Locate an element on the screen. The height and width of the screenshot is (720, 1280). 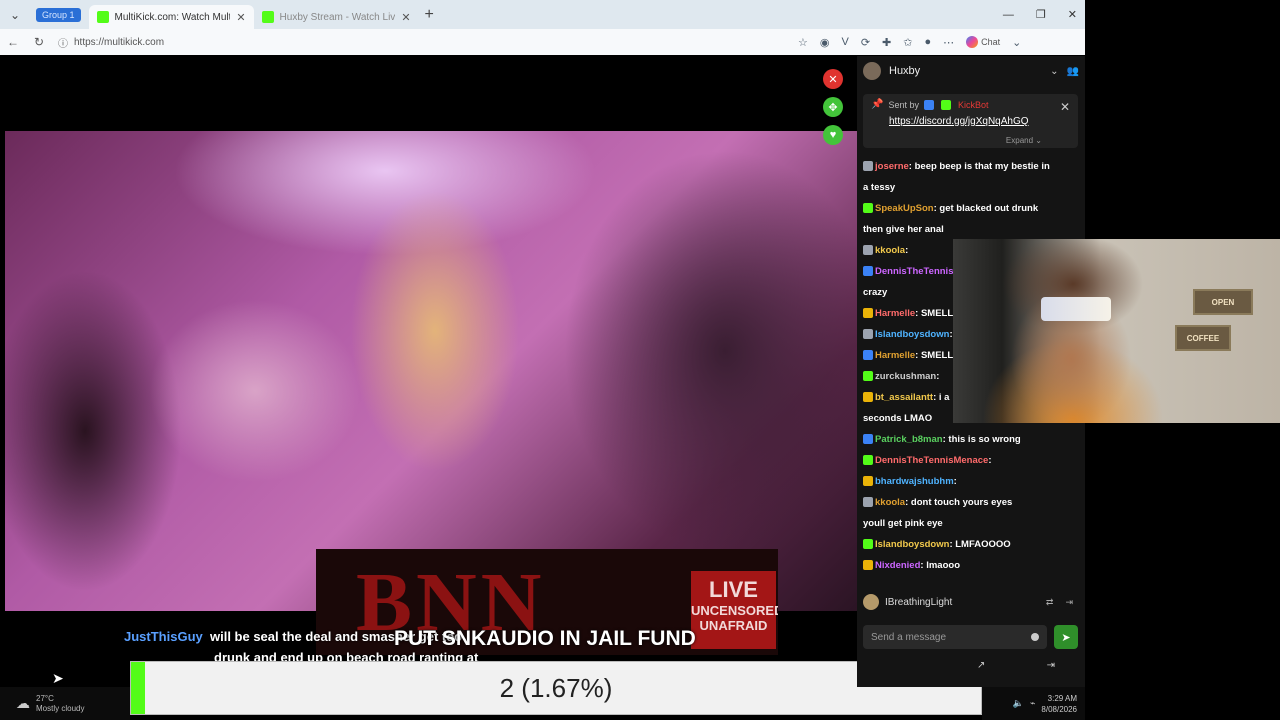
extension-v-icon: V is located at coordinates (844, 42).